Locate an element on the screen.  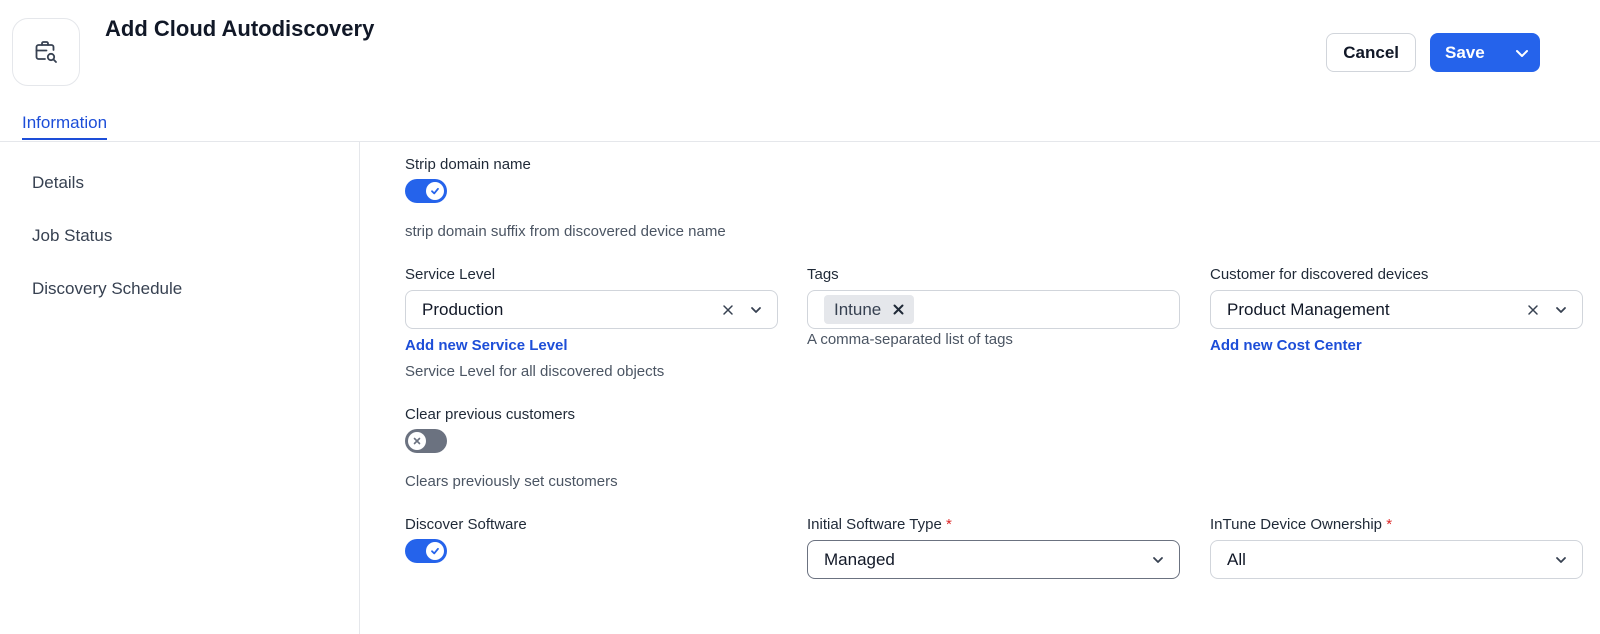
clear-customers-toggle is located at coordinates (426, 441).